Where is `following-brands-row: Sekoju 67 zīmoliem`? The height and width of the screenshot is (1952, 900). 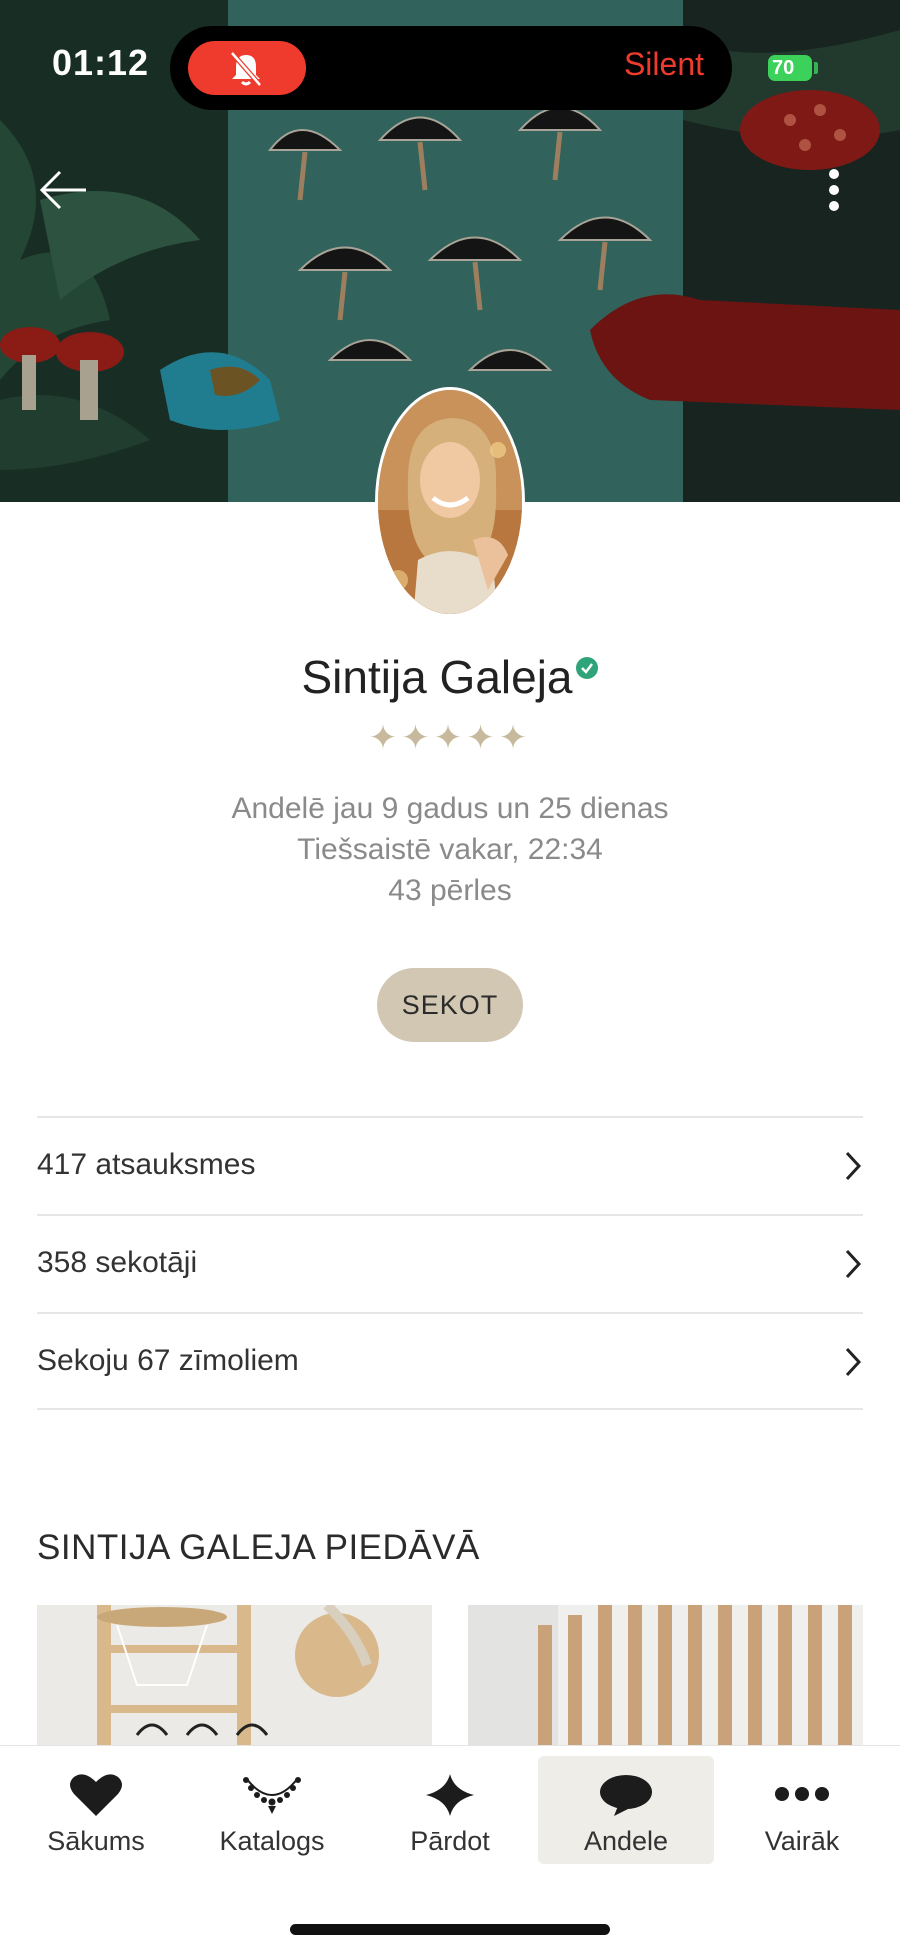 following-brands-row: Sekoju 67 zīmoliem is located at coordinates (450, 1361).